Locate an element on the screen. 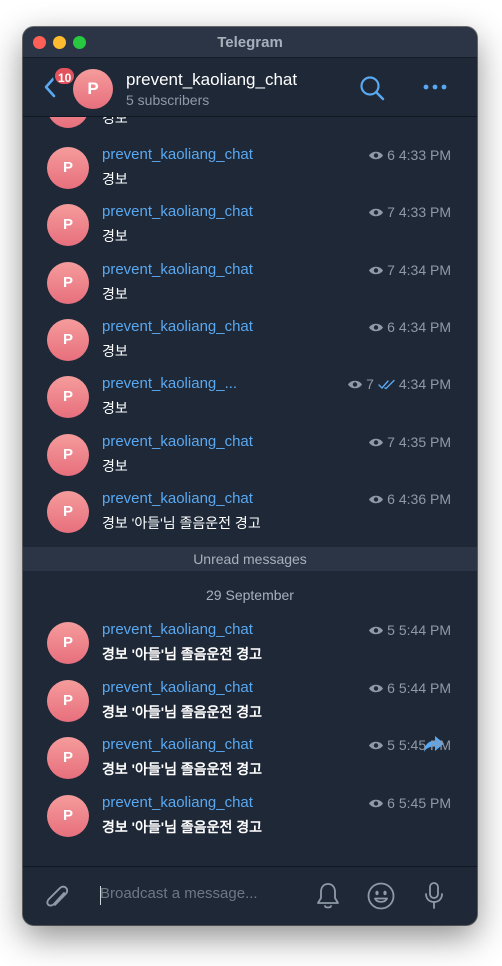 The width and height of the screenshot is (502, 966). search-icon is located at coordinates (372, 88).